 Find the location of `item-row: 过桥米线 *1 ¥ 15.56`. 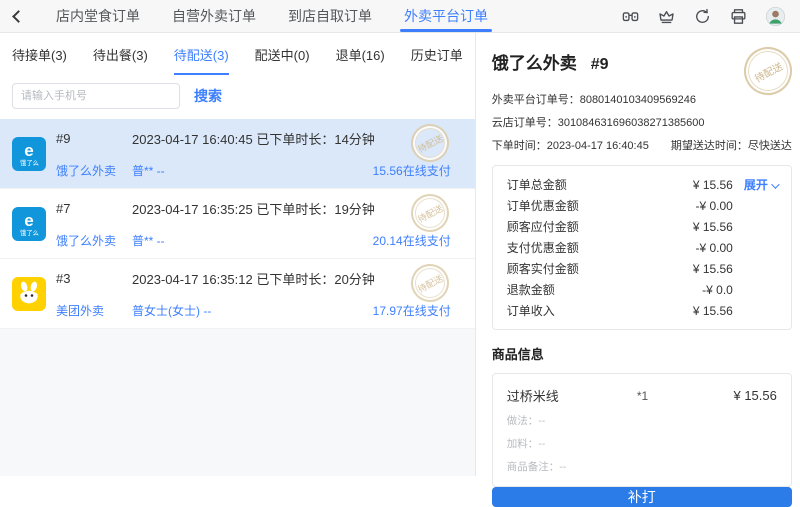

item-row: 过桥米线 *1 ¥ 15.56 is located at coordinates (642, 395).